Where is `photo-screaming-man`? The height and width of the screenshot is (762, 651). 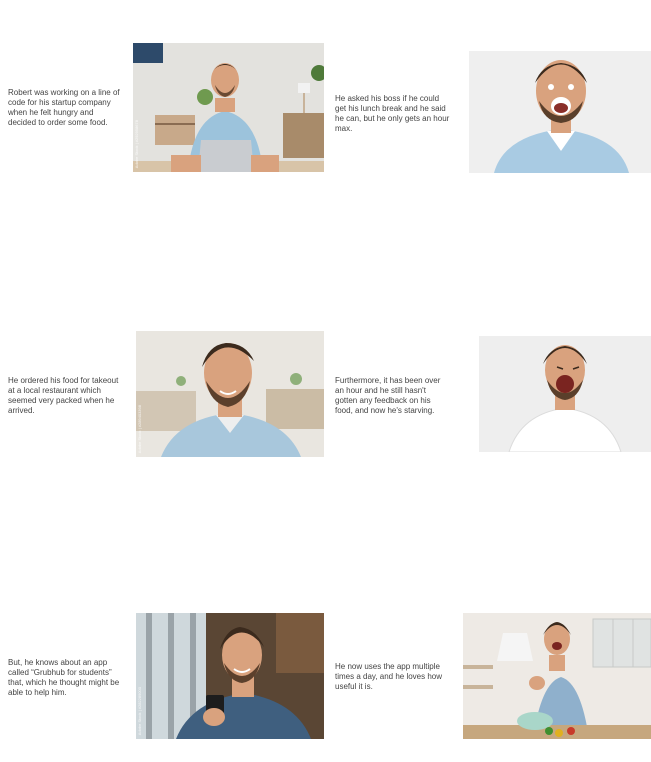 photo-screaming-man is located at coordinates (565, 394).